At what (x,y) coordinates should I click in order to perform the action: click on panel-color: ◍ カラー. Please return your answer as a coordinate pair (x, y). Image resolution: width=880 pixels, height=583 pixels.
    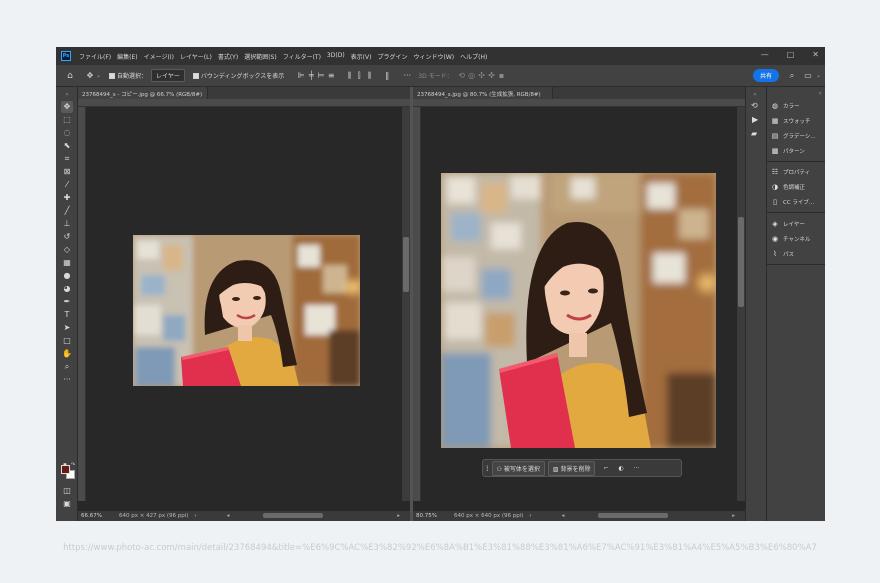
    Looking at the image, I should click on (785, 106).